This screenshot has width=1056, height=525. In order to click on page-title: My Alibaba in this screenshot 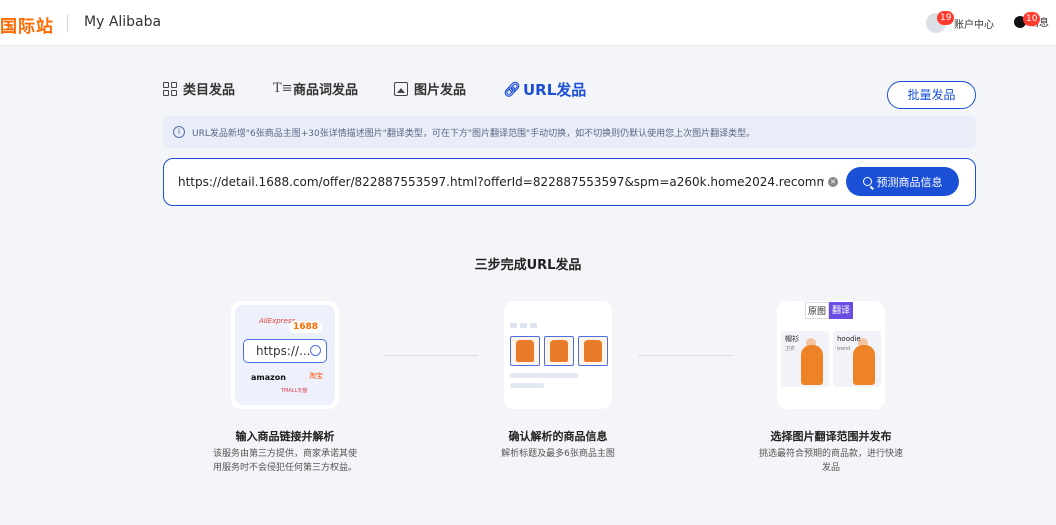, I will do `click(122, 22)`.